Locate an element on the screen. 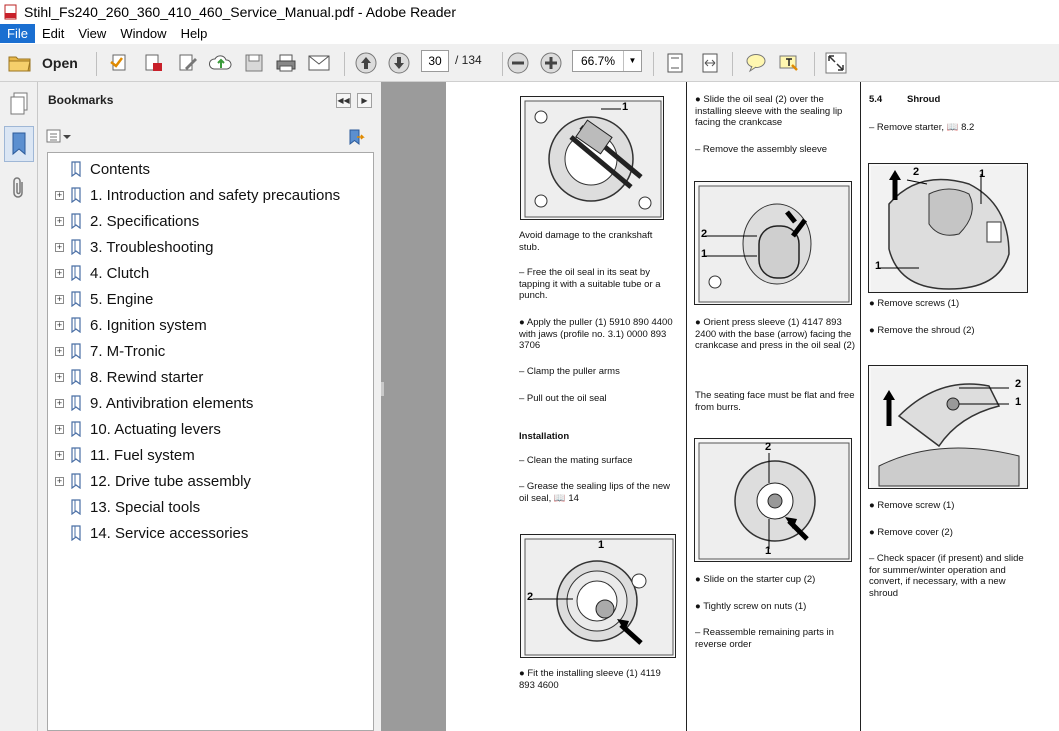 The width and height of the screenshot is (1059, 731). bookmark-item: +8. Rewind starter is located at coordinates (208, 378).